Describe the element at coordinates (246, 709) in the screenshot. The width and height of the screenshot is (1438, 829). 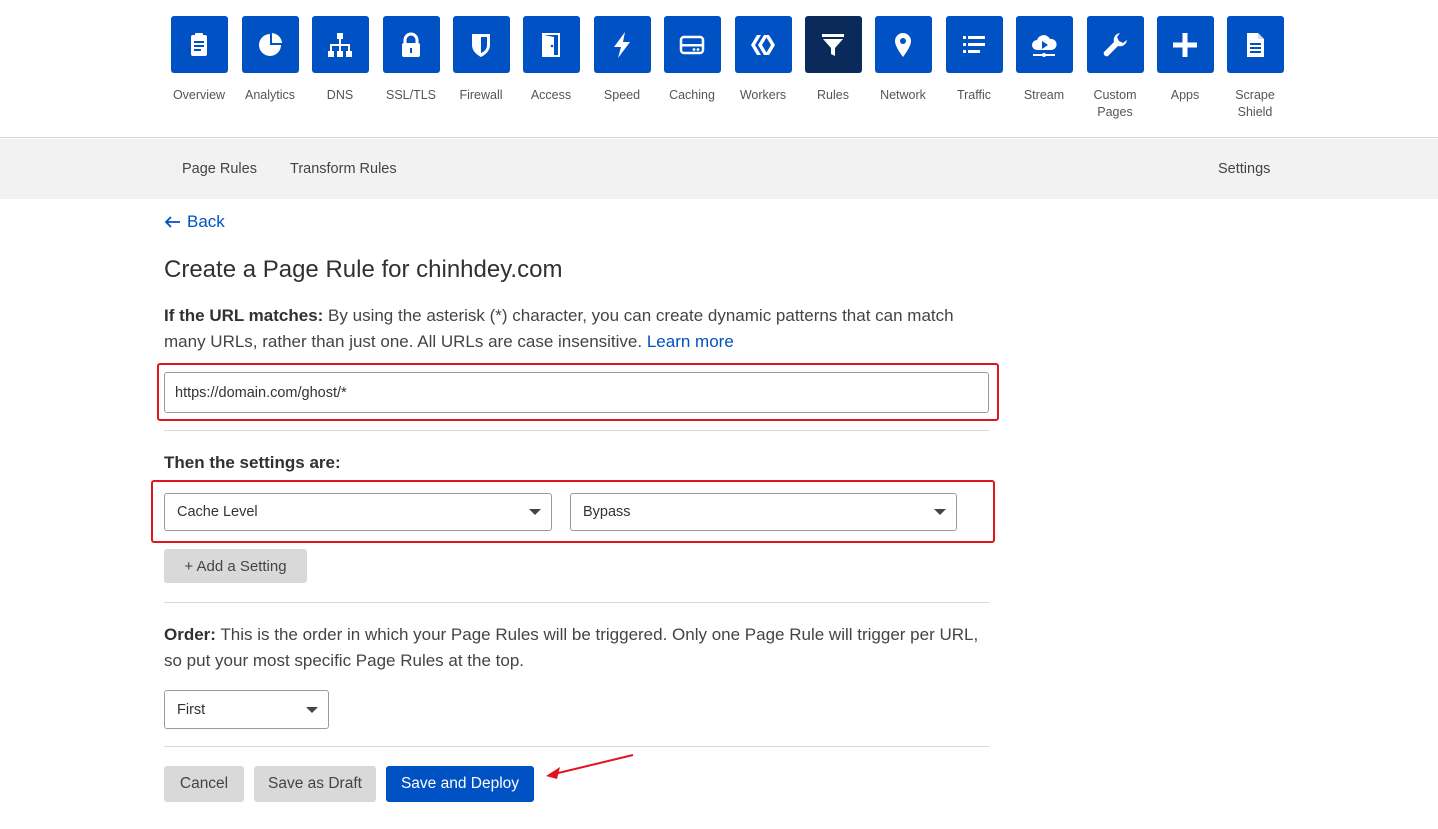
I see `order-select: First` at that location.